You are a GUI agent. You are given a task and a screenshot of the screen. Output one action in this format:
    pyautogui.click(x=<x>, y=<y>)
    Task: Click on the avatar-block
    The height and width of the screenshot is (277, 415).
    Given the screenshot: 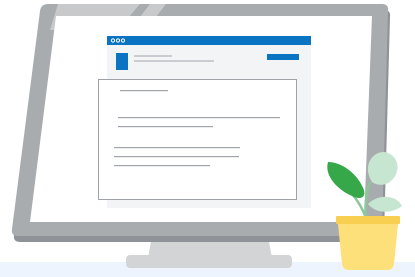 What is the action you would take?
    pyautogui.click(x=122, y=61)
    